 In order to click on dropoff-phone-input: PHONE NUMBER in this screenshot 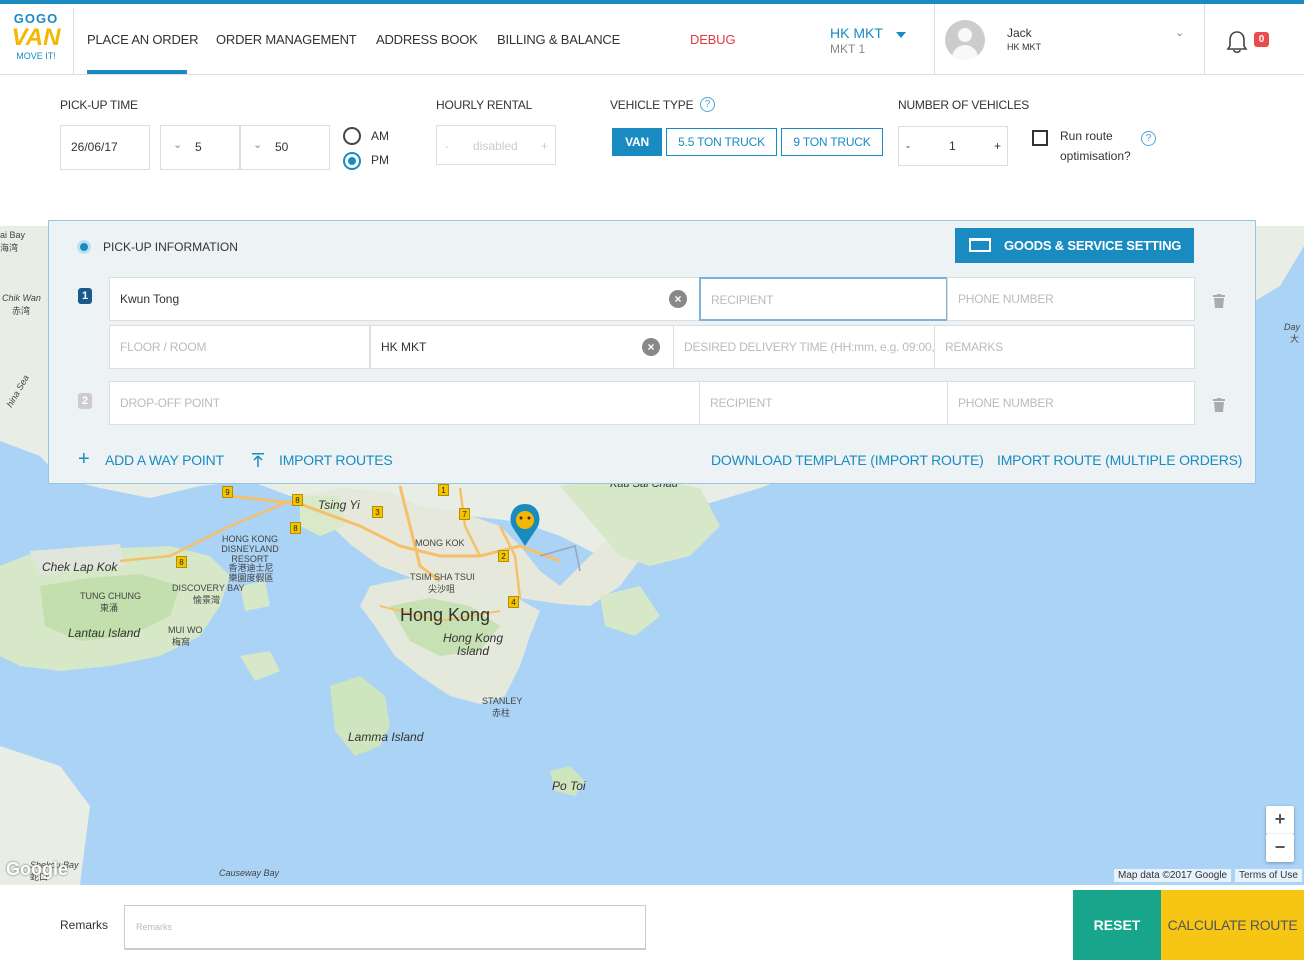, I will do `click(1071, 403)`.